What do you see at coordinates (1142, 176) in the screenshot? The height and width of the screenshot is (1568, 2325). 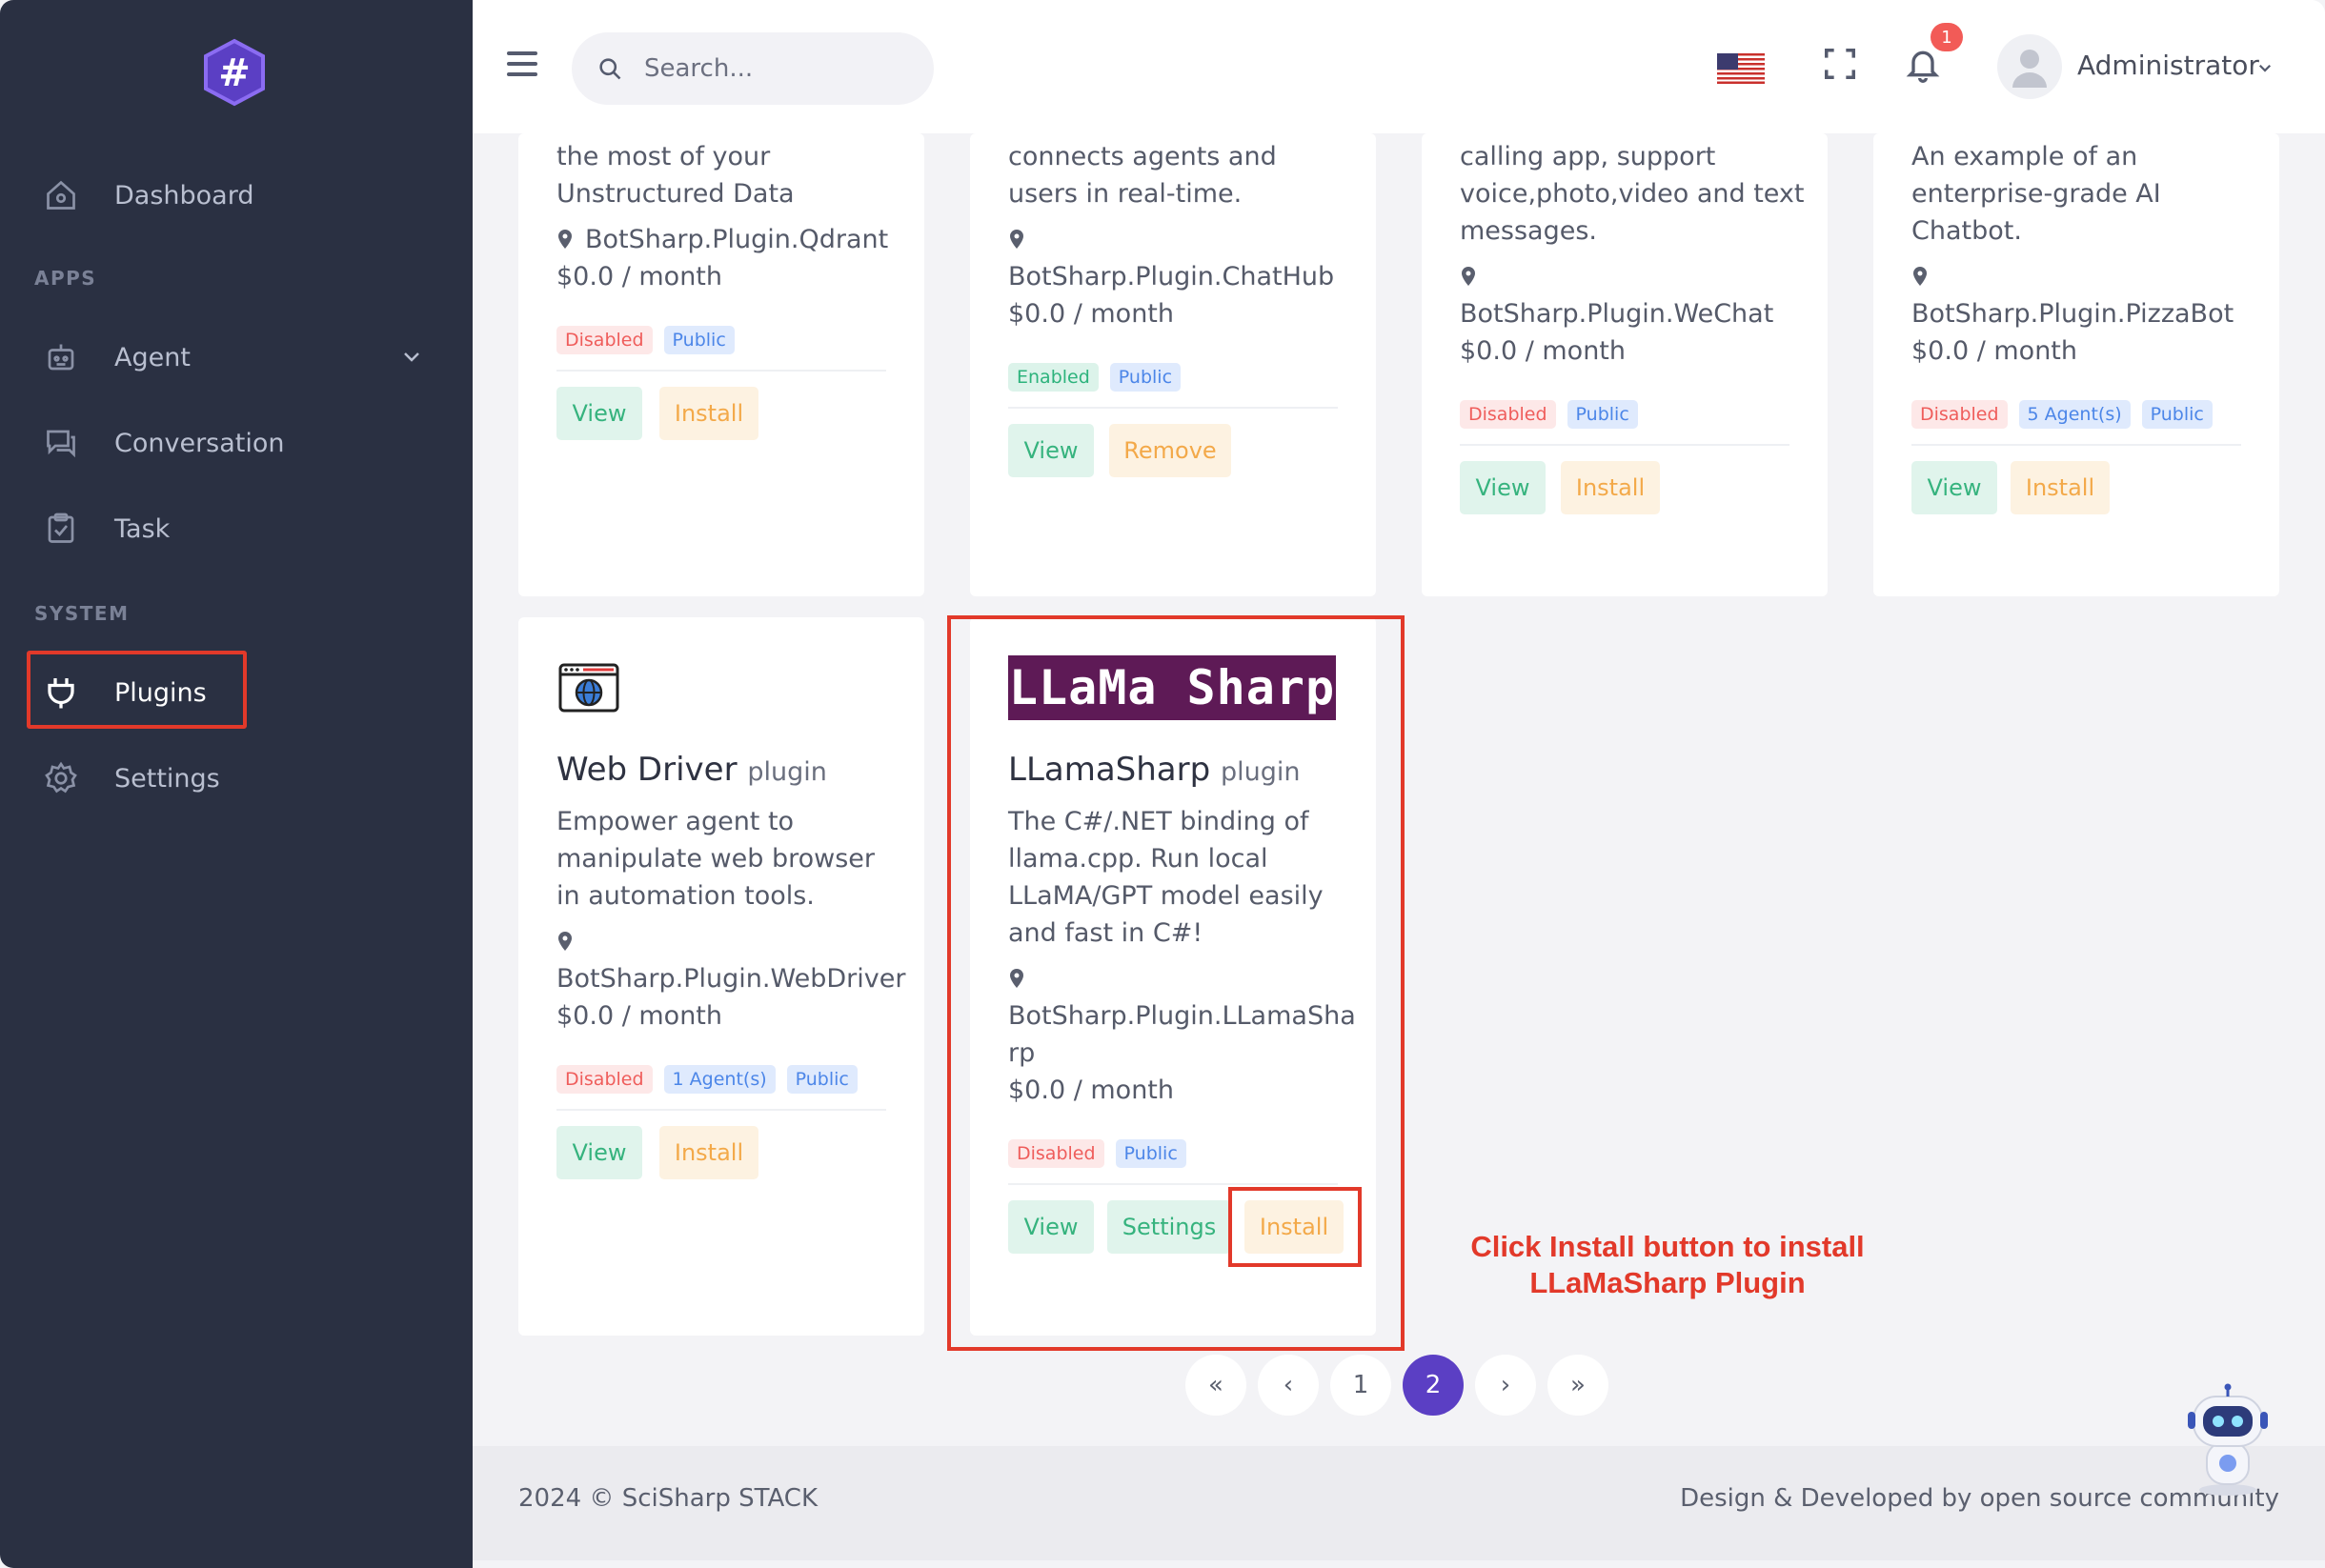 I see `plugin-description: connects agents and users in real-time.` at bounding box center [1142, 176].